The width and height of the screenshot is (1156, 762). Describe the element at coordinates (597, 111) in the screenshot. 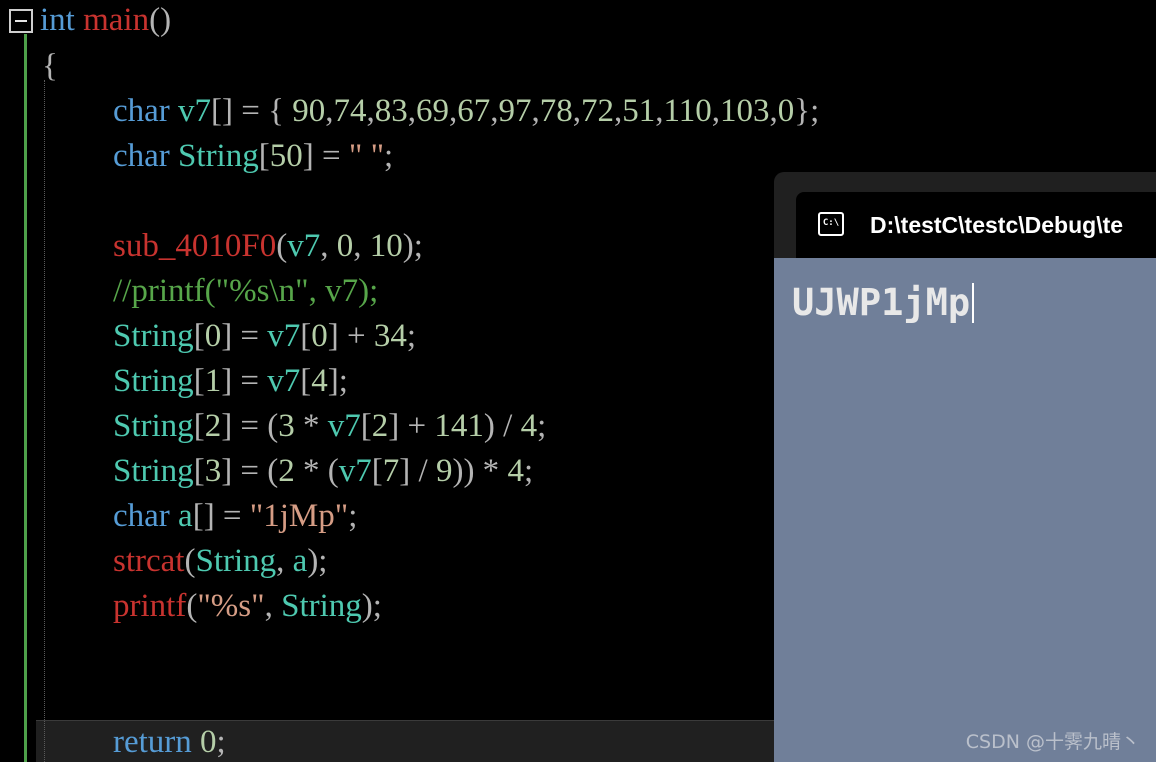

I see `code-token: 72` at that location.